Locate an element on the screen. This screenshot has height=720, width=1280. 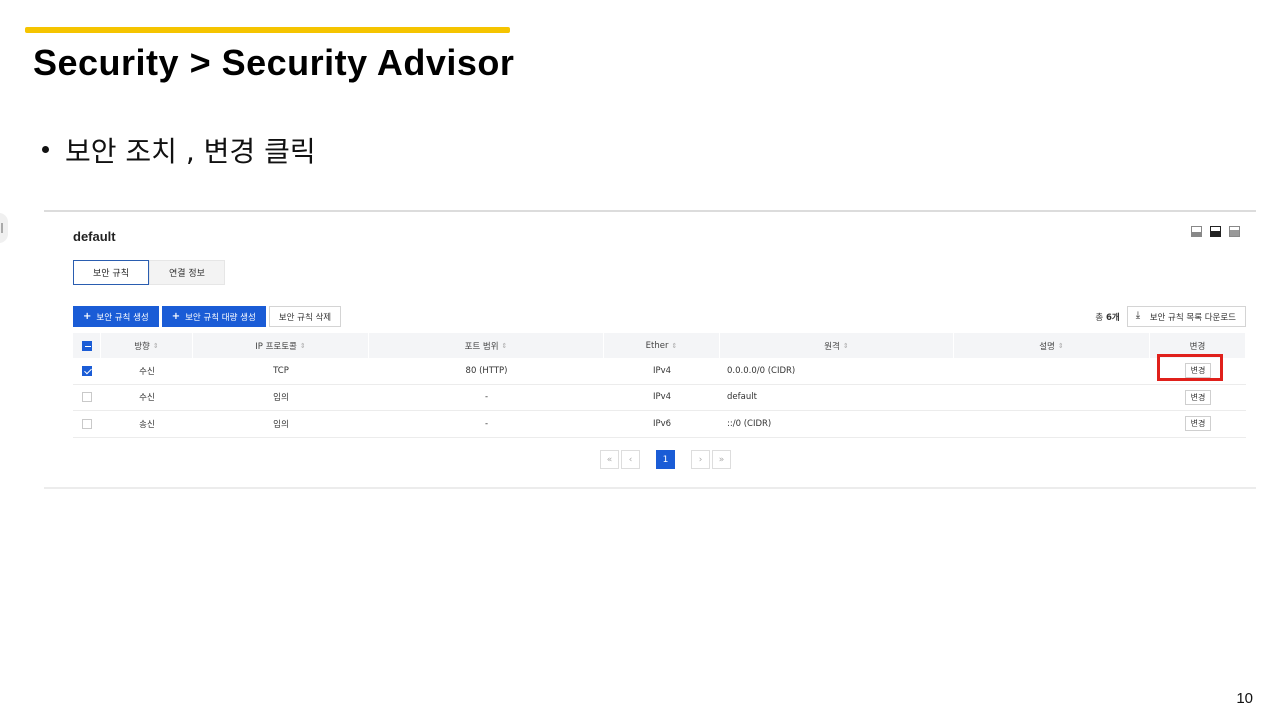
column-label: 방향 is located at coordinates (142, 346).